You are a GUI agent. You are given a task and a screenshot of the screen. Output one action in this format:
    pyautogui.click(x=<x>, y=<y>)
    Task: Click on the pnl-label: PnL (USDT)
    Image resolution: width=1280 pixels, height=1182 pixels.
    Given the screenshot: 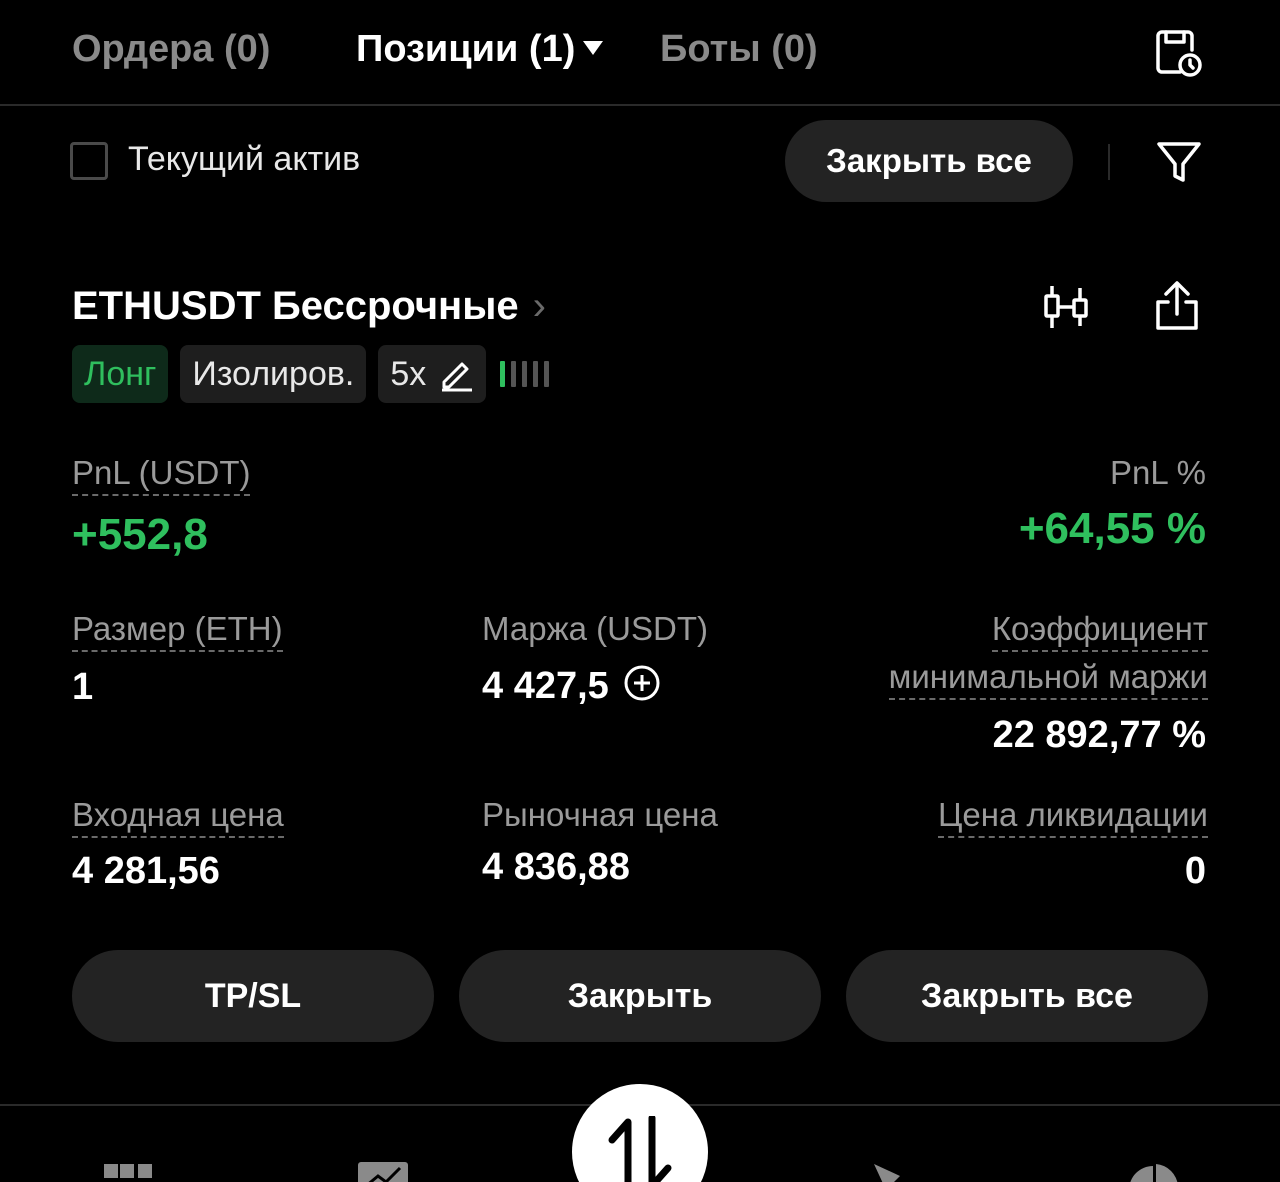 What is the action you would take?
    pyautogui.click(x=161, y=475)
    